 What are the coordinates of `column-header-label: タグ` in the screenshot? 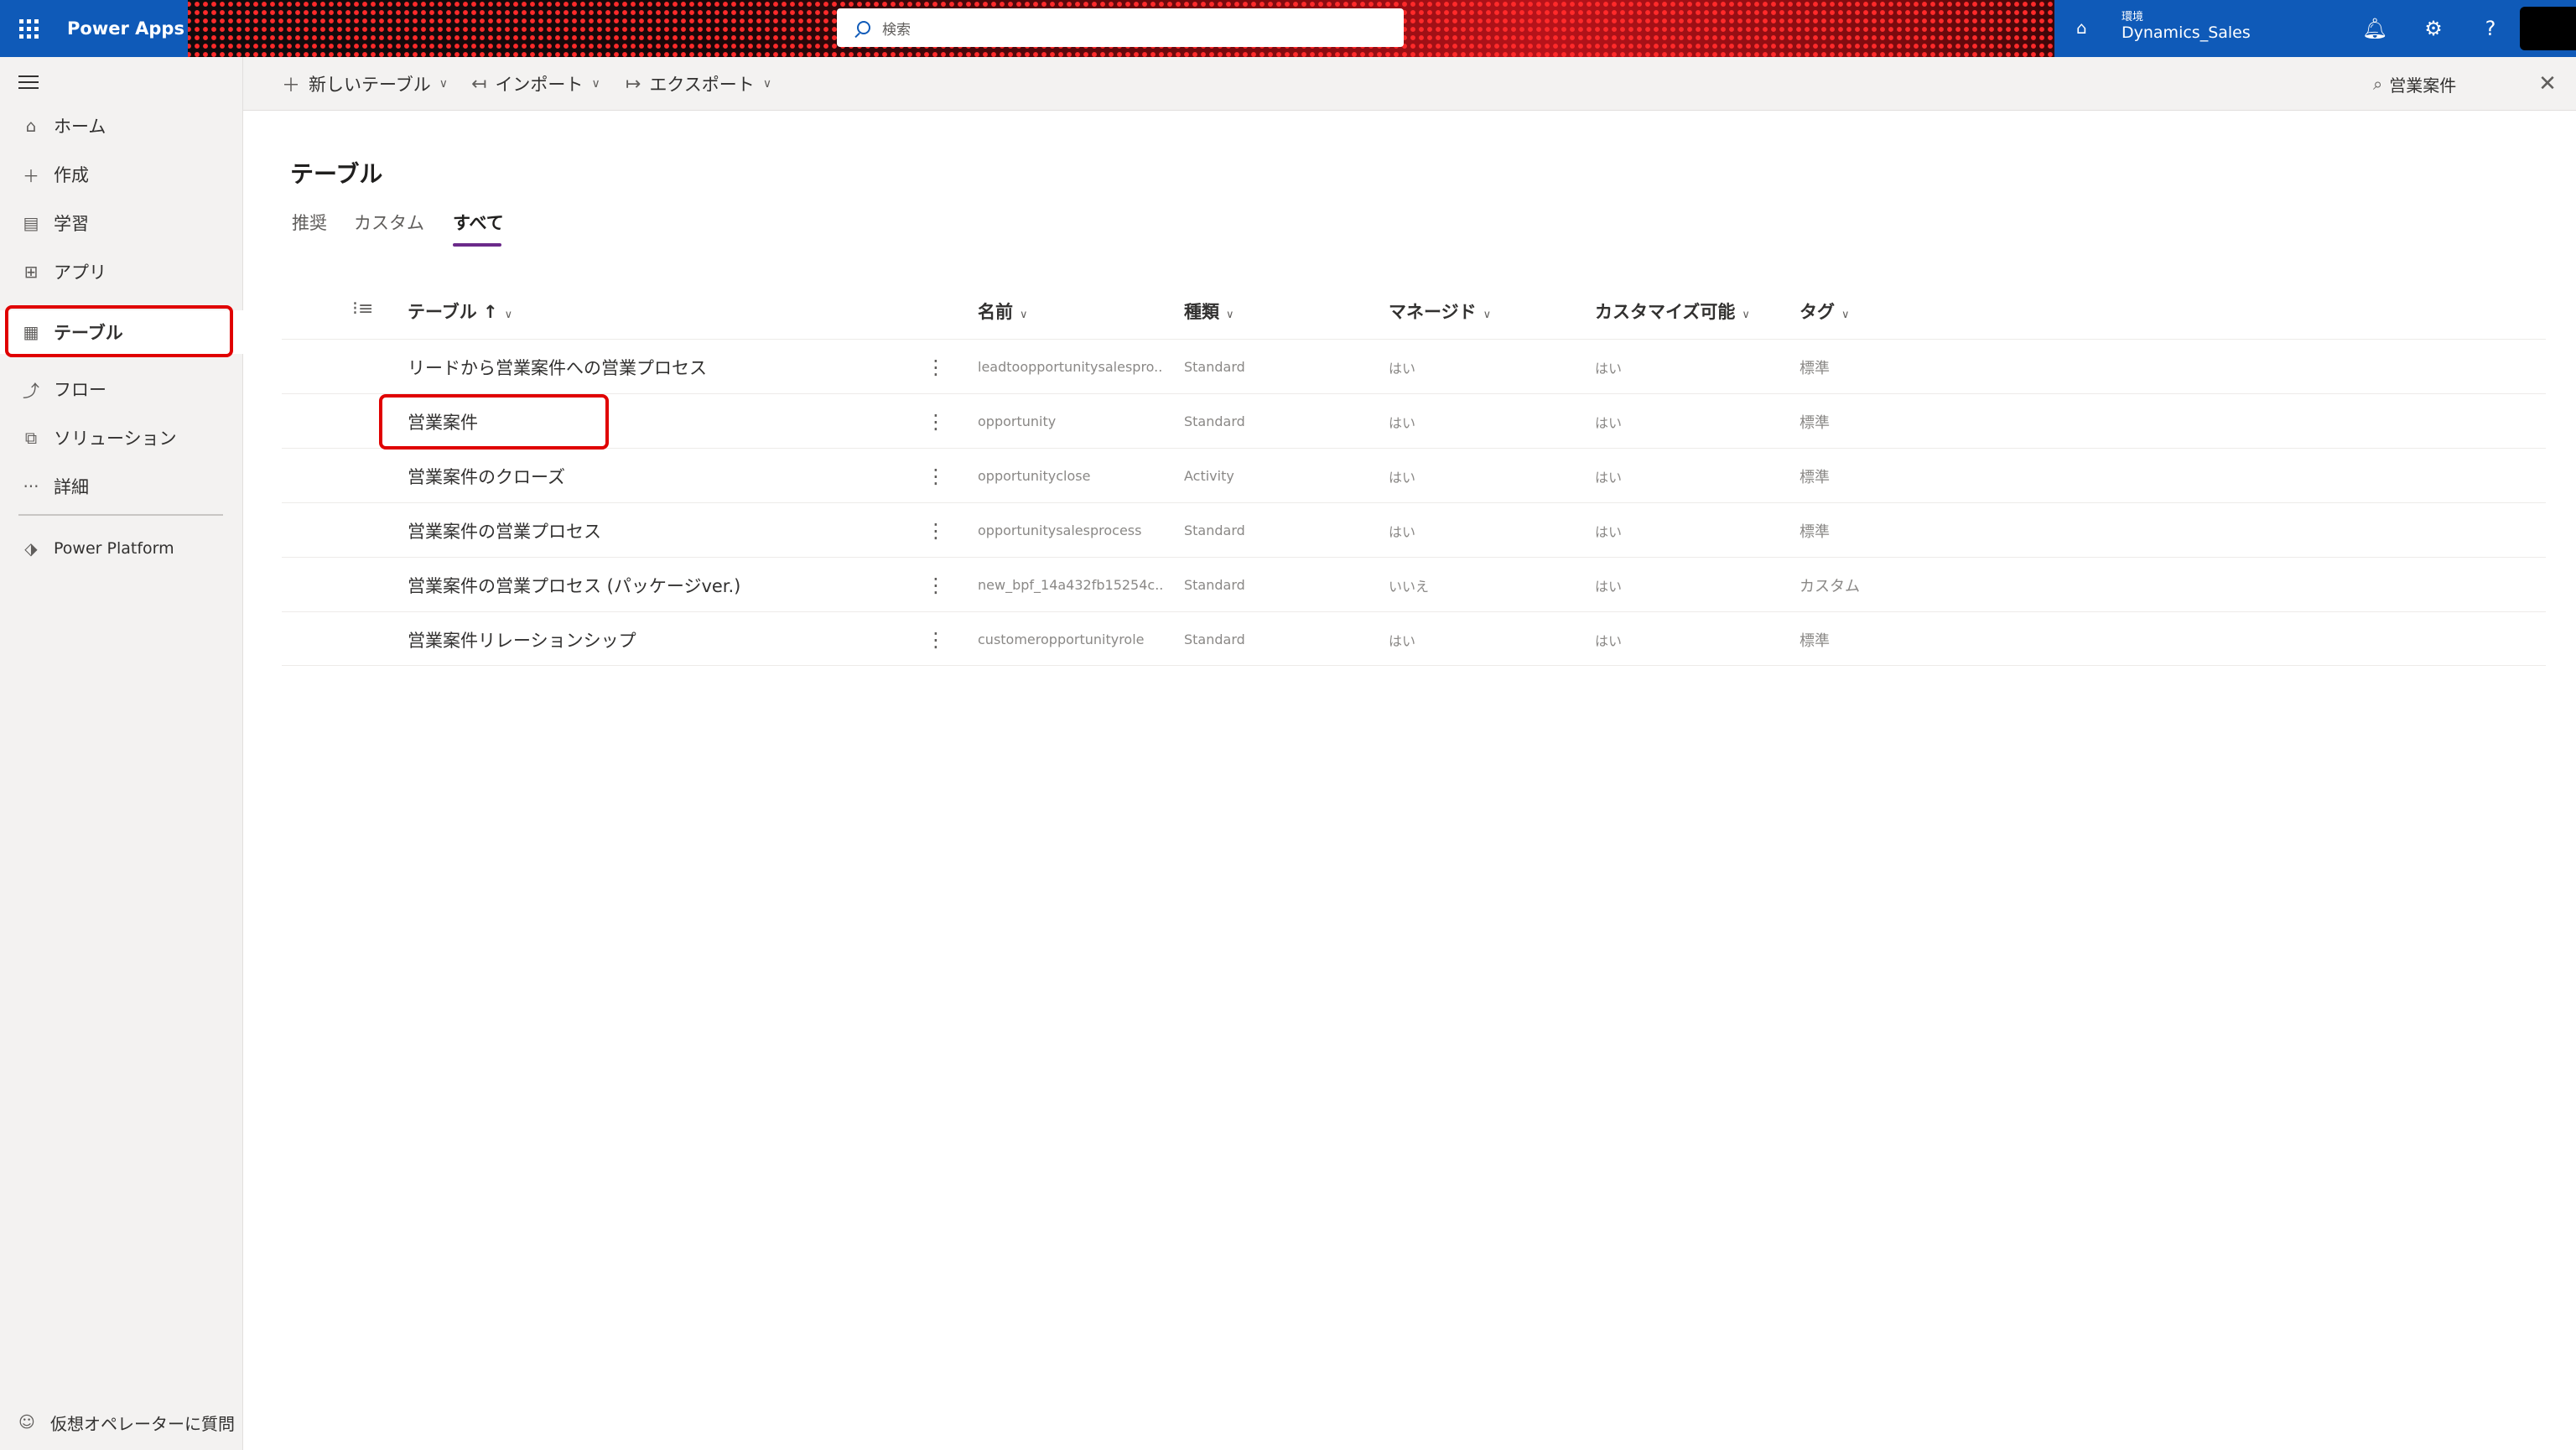 It's located at (1817, 312).